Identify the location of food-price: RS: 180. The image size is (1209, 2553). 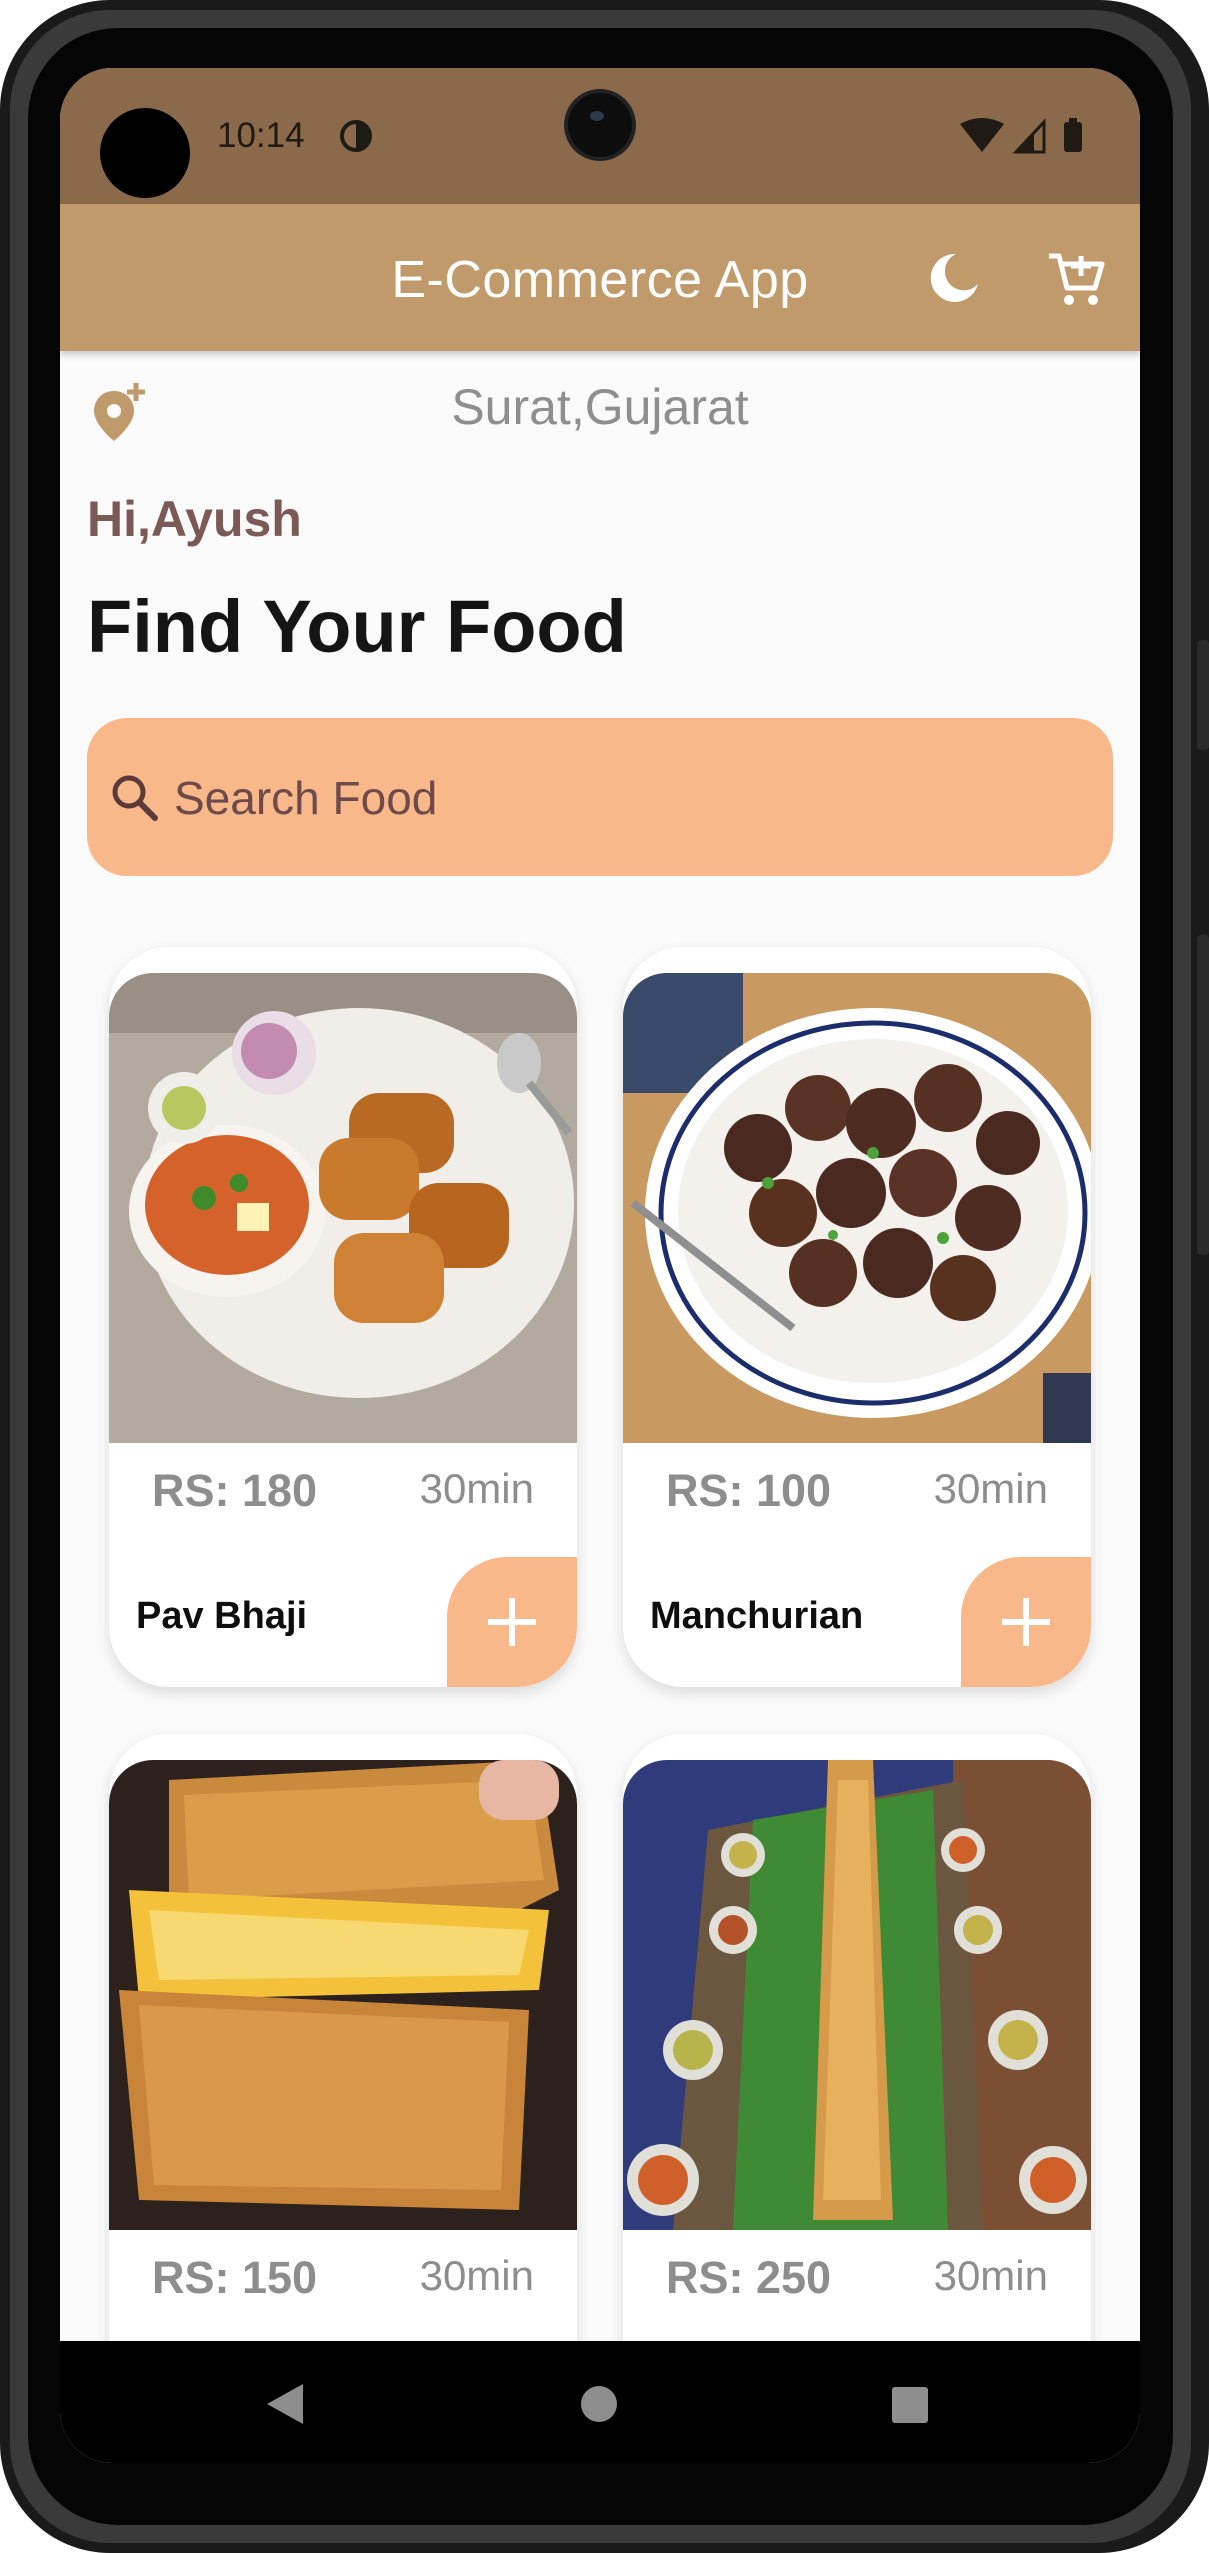
(235, 1490).